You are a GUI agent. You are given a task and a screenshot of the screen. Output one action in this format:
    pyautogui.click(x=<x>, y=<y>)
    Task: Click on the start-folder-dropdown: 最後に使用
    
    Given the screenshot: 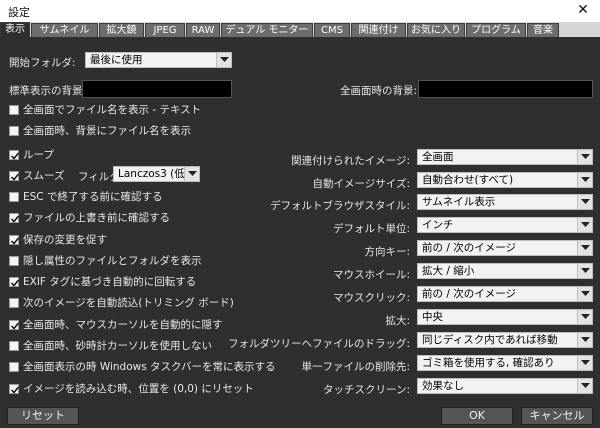 What is the action you would take?
    pyautogui.click(x=158, y=60)
    